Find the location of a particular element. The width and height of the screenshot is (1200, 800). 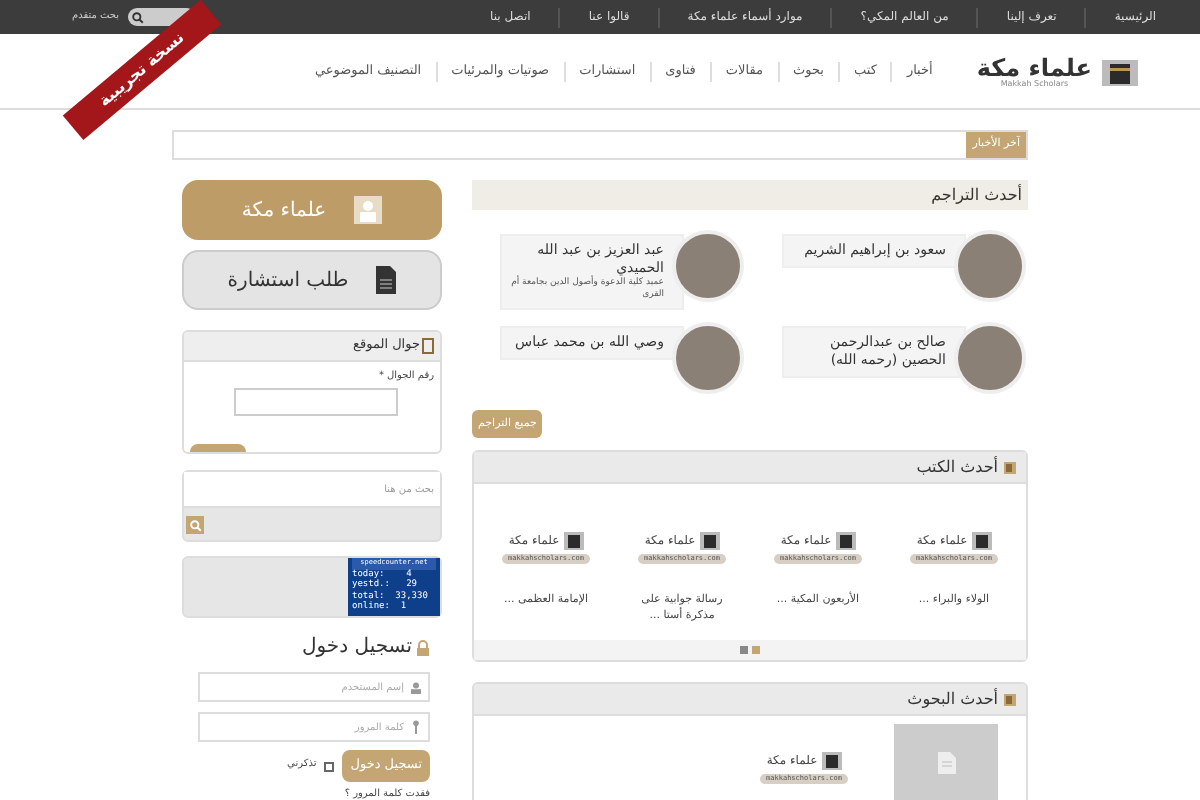

section-title: أحدث الكتب is located at coordinates (957, 467).